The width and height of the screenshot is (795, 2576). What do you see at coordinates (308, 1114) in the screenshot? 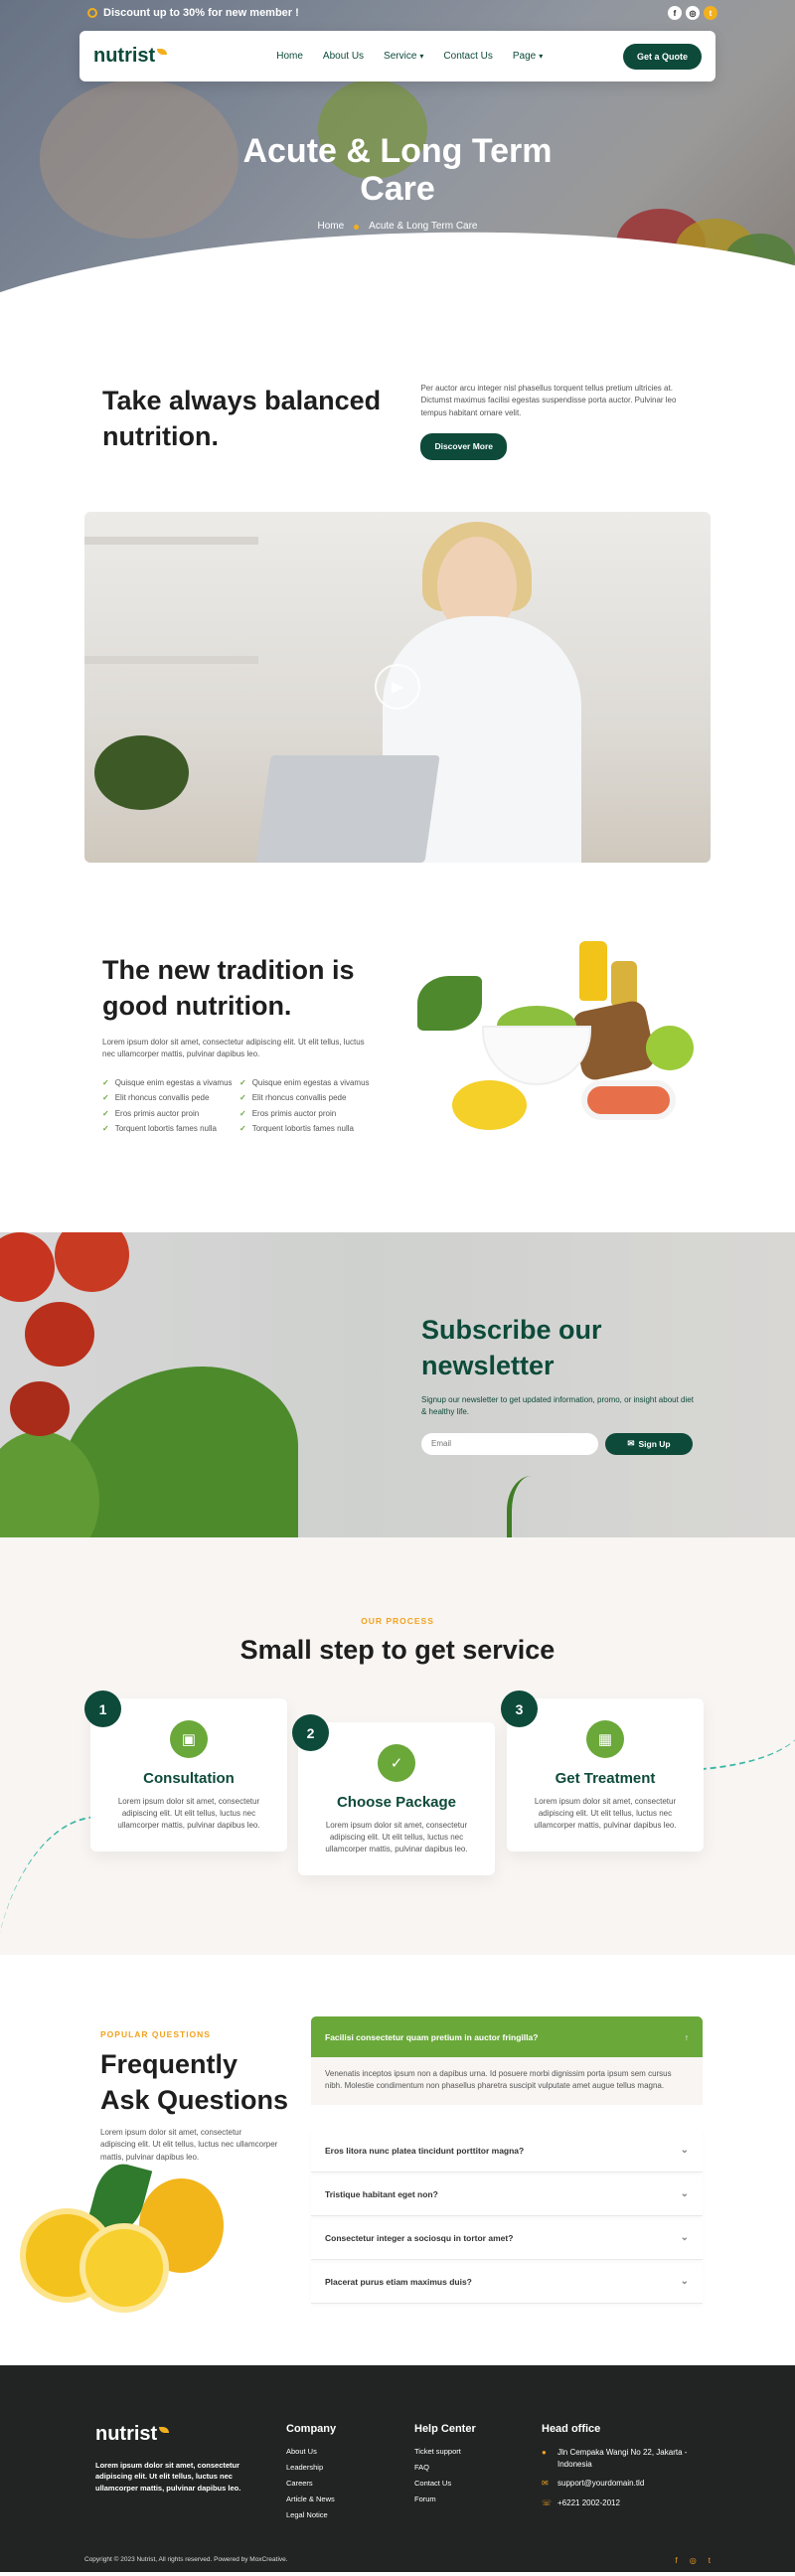
I see `list-item: ✓ Eros primis auctor proin` at bounding box center [308, 1114].